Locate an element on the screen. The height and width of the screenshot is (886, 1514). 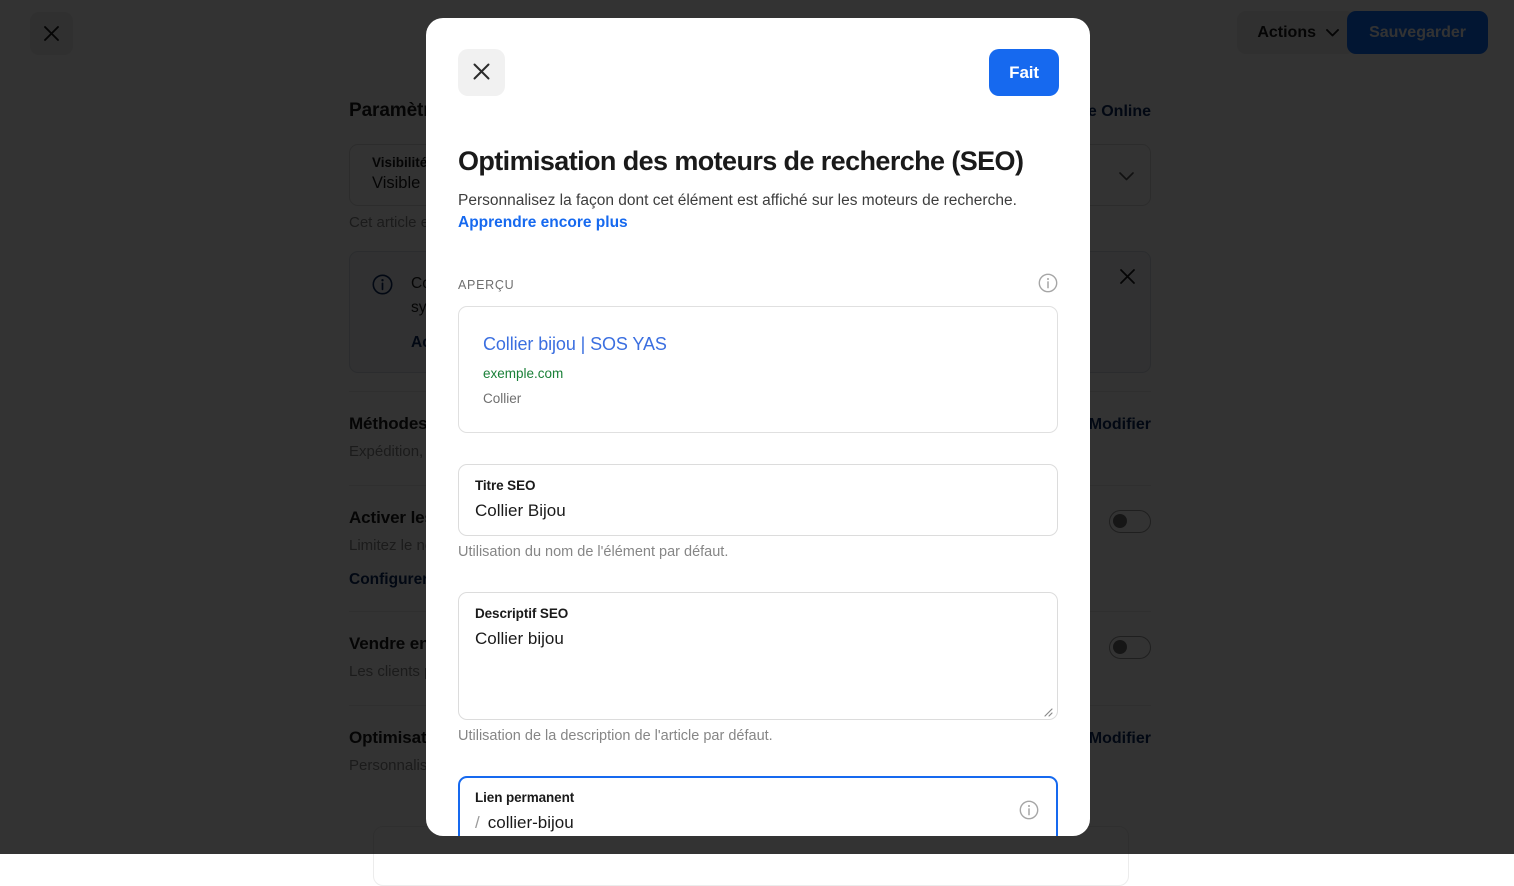
modal-close-button is located at coordinates (481, 72).